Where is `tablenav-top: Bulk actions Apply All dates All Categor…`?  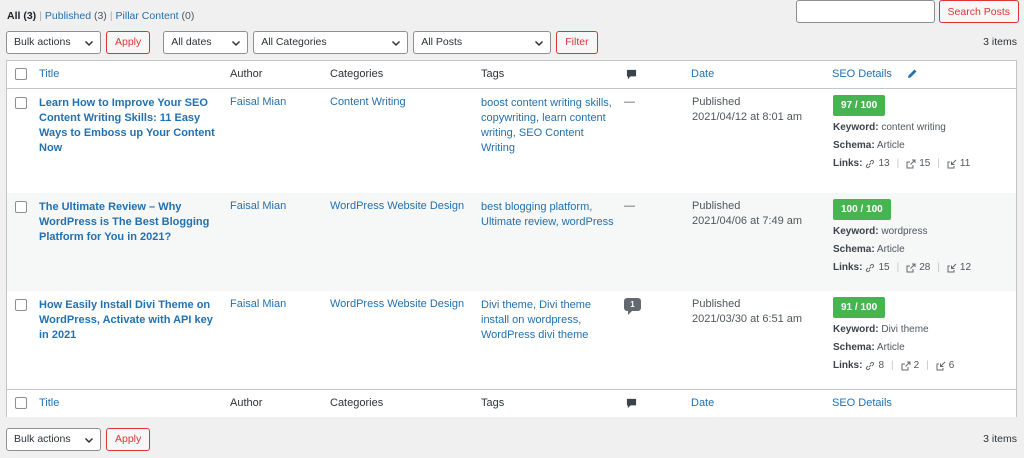 tablenav-top: Bulk actions Apply All dates All Categor… is located at coordinates (302, 42).